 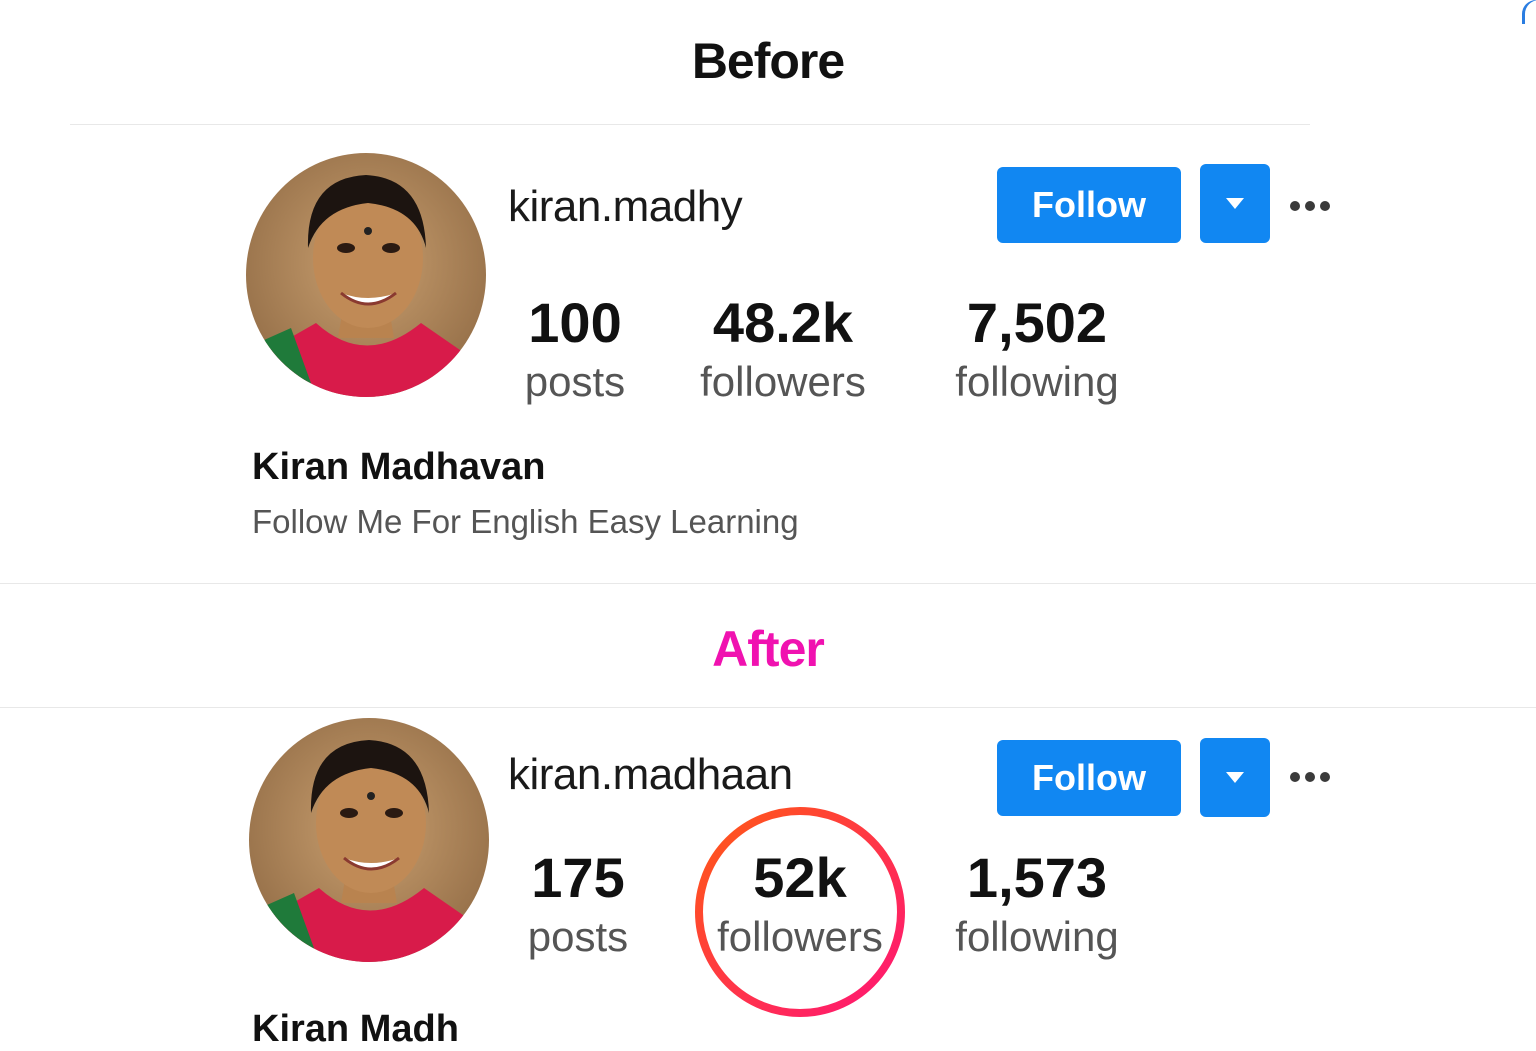 I want to click on following-count: 7,502, so click(x=1037, y=322).